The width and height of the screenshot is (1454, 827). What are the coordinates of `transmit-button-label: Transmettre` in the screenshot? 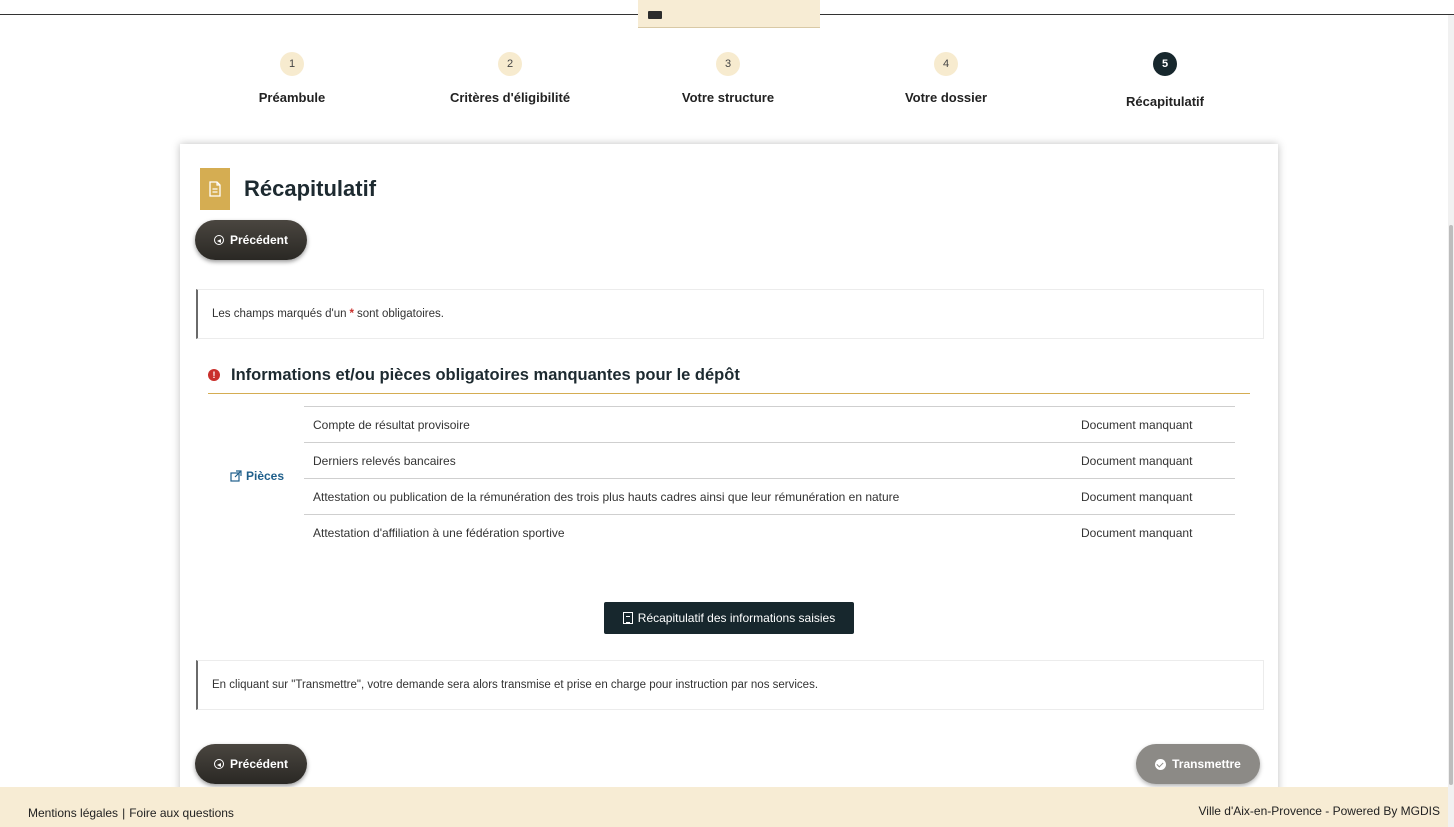 It's located at (1206, 764).